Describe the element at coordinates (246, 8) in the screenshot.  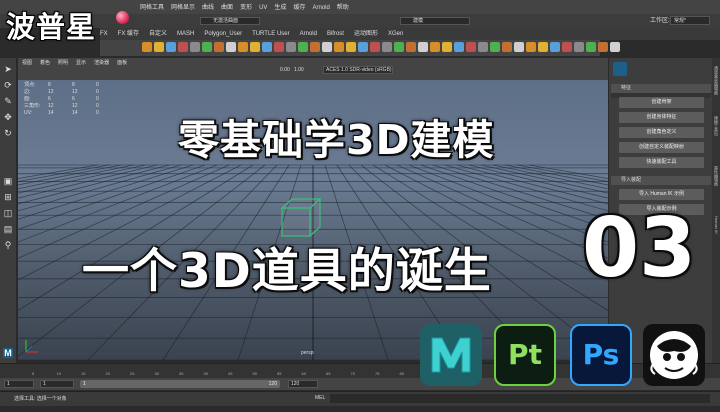
I see `menu-item: 变形` at that location.